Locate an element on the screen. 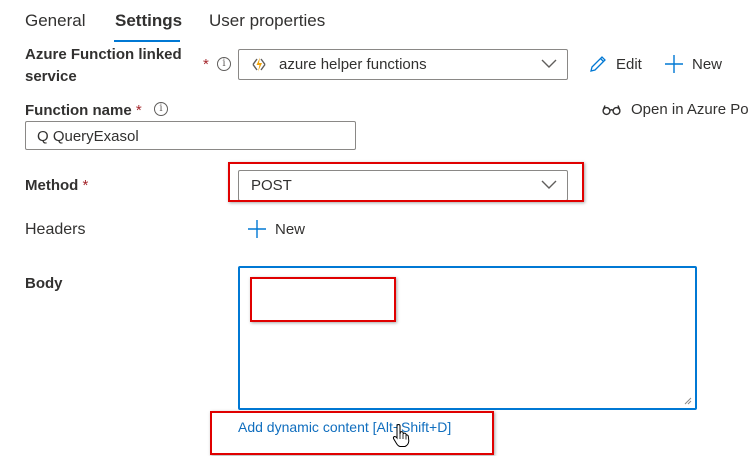 The height and width of the screenshot is (456, 753). method-dropdown: POST is located at coordinates (403, 185).